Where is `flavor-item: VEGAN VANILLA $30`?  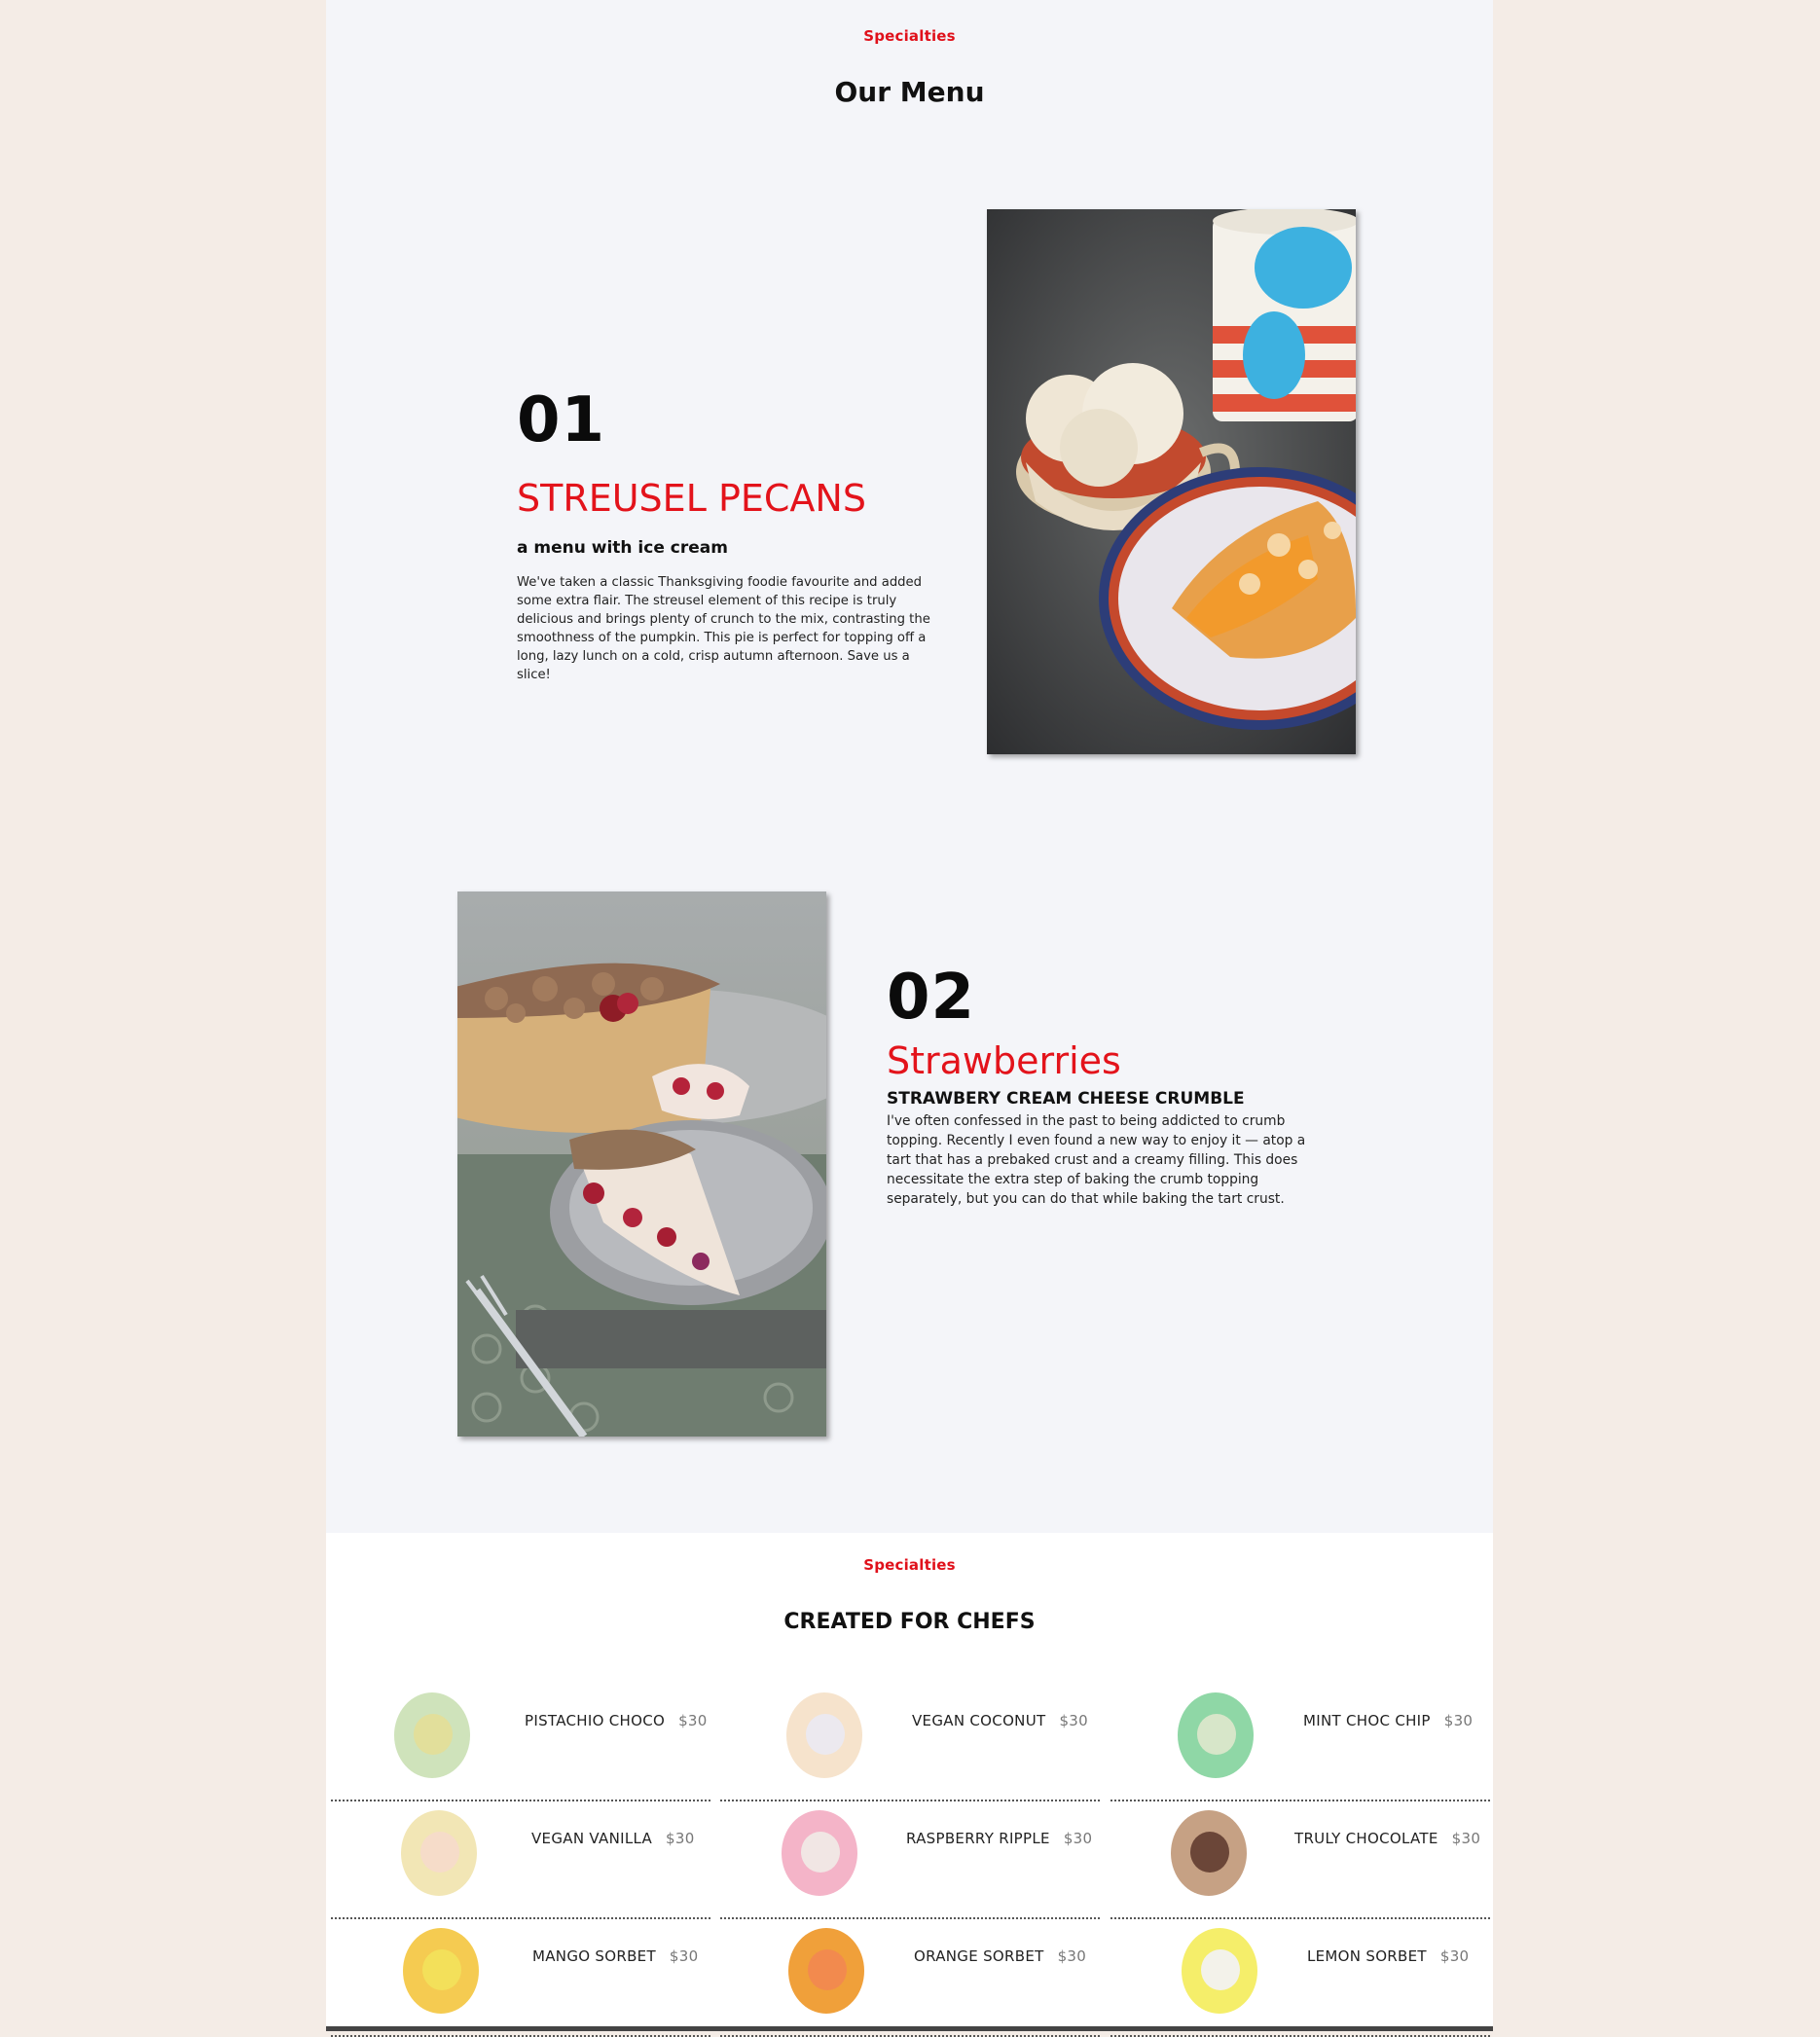
flavor-item: VEGAN VANILLA $30 is located at coordinates (520, 1860).